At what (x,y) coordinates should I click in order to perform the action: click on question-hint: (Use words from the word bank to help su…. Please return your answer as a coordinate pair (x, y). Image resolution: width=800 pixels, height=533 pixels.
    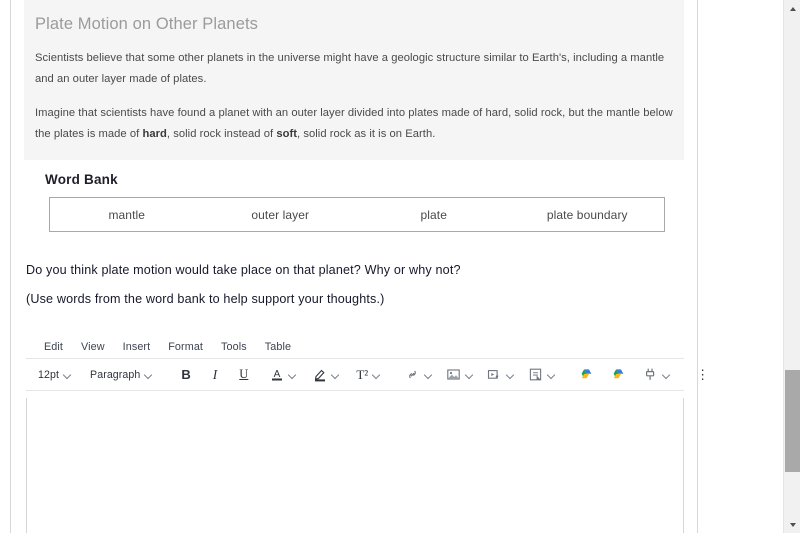
    Looking at the image, I should click on (205, 299).